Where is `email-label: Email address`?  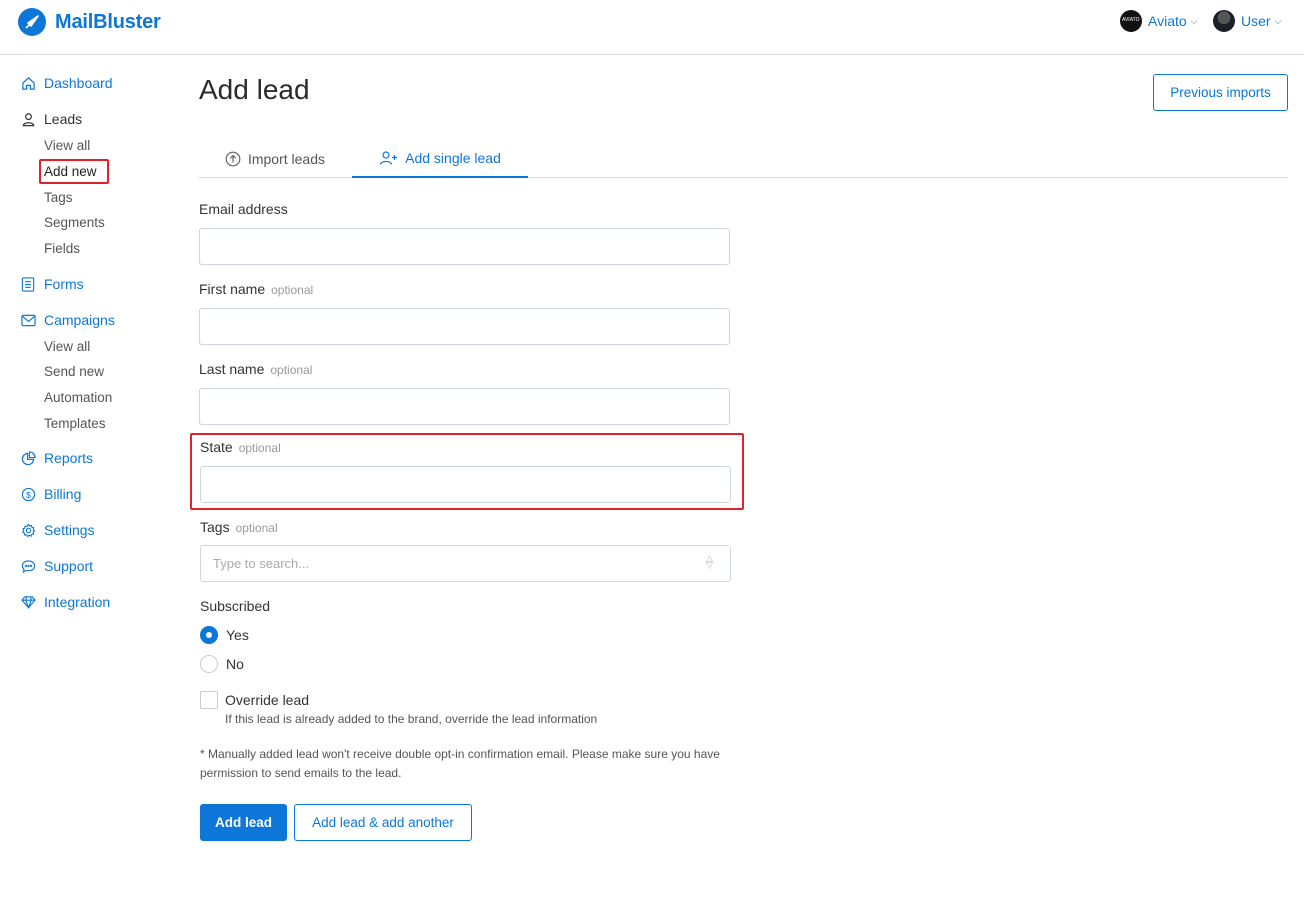 email-label: Email address is located at coordinates (243, 209).